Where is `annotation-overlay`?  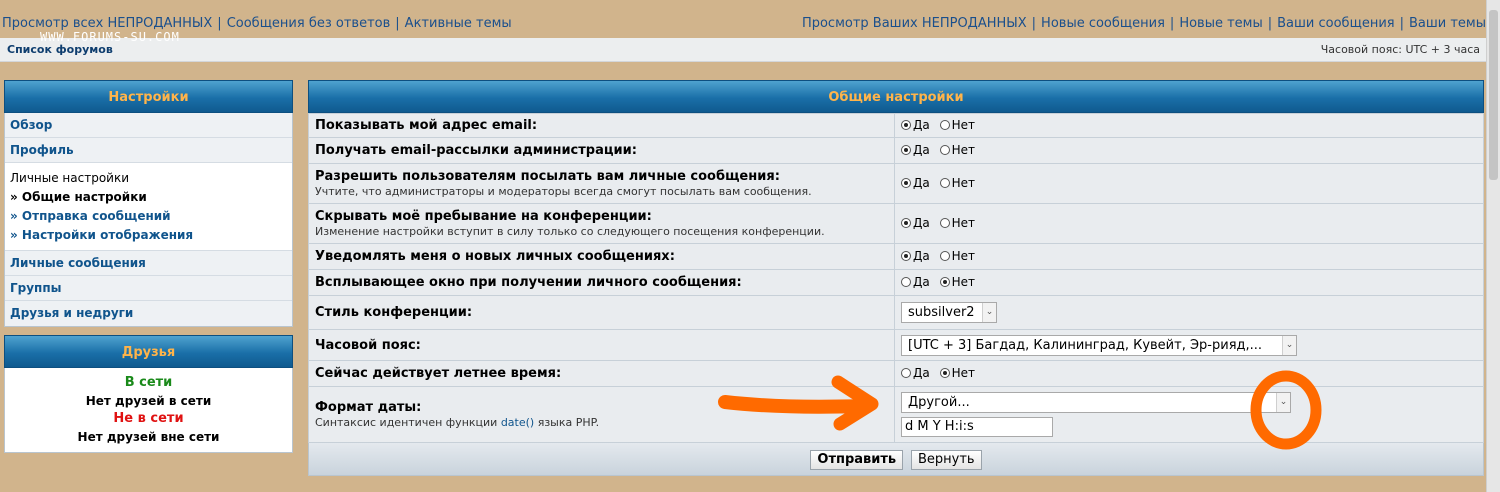 annotation-overlay is located at coordinates (1020, 410).